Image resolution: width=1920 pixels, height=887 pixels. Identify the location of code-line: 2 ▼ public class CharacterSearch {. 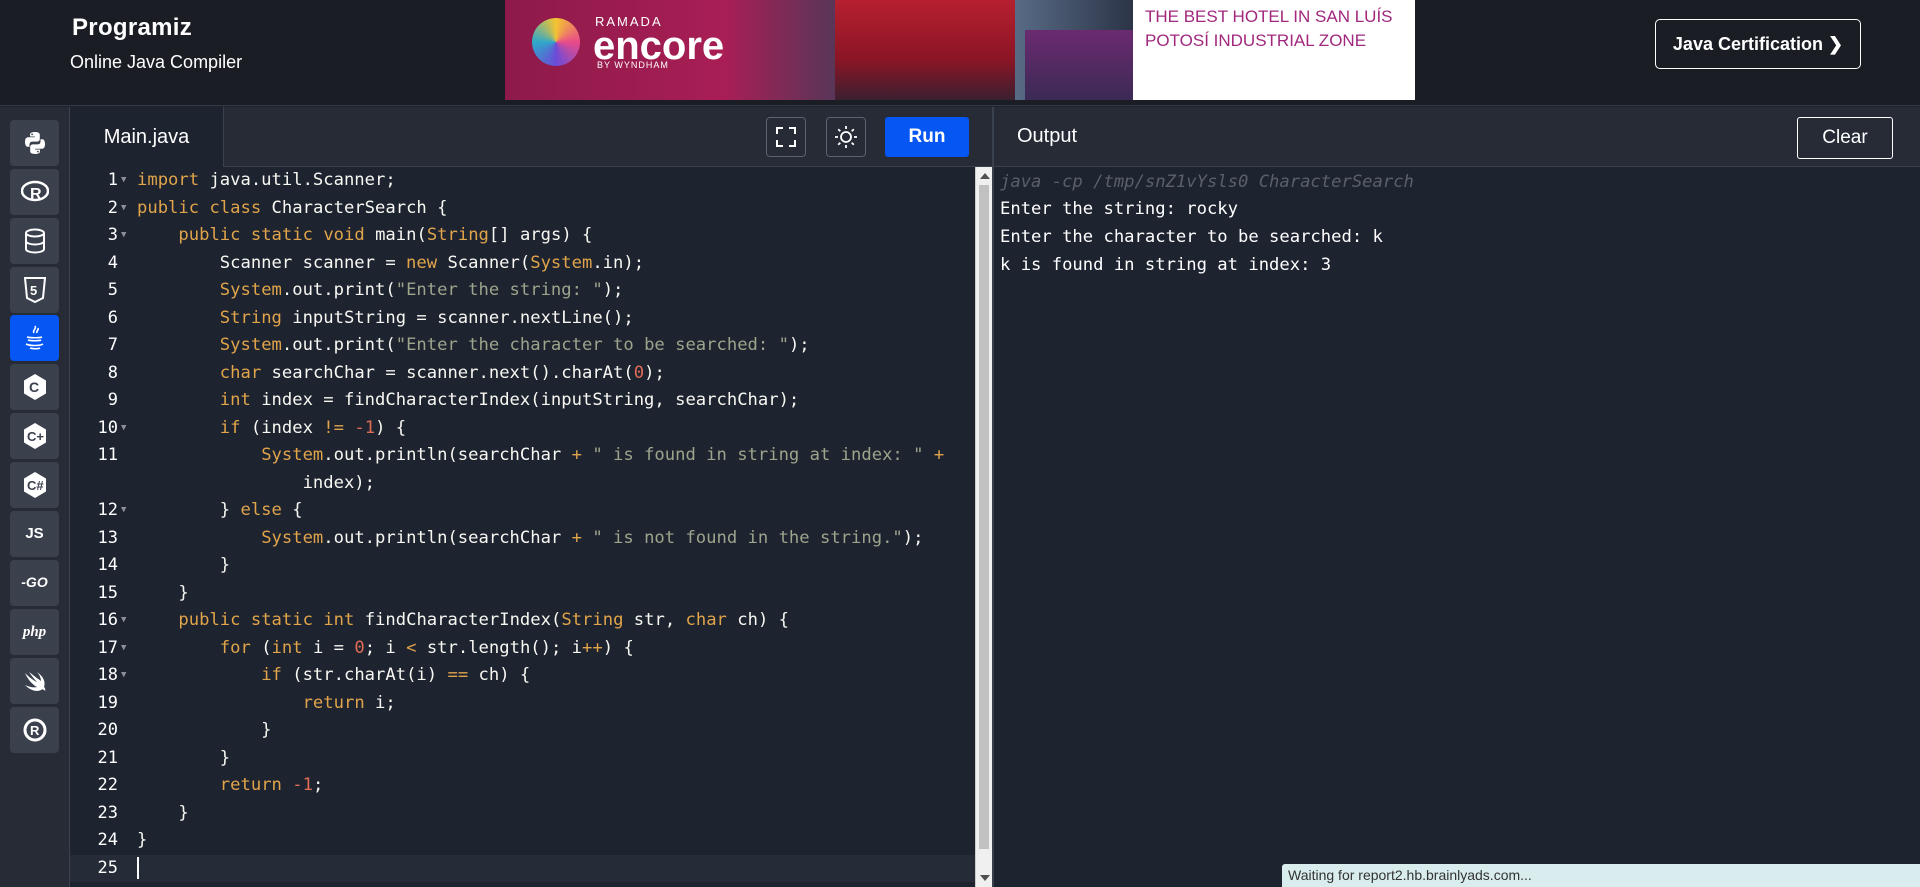
(522, 209).